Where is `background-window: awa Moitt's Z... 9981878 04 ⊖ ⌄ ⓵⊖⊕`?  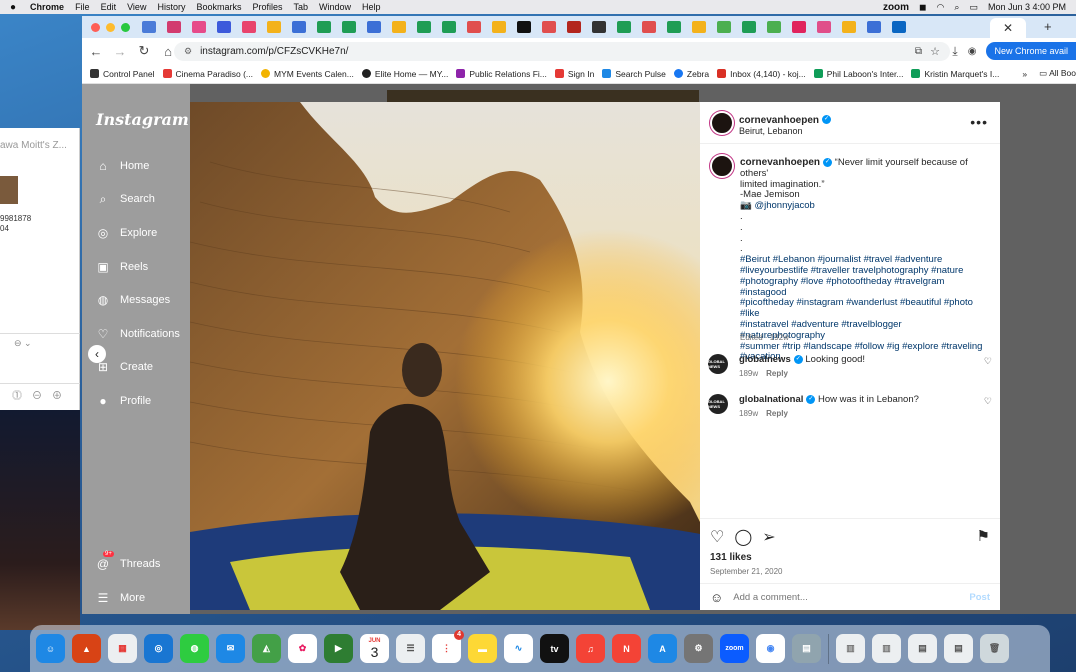 background-window: awa Moitt's Z... 9981878 04 ⊖ ⌄ ⓵⊖⊕ is located at coordinates (40, 269).